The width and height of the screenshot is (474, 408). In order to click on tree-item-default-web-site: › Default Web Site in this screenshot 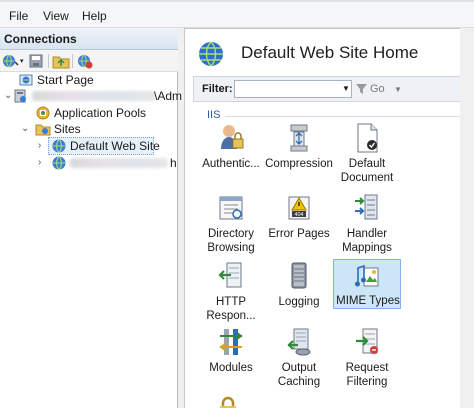, I will do `click(89, 146)`.